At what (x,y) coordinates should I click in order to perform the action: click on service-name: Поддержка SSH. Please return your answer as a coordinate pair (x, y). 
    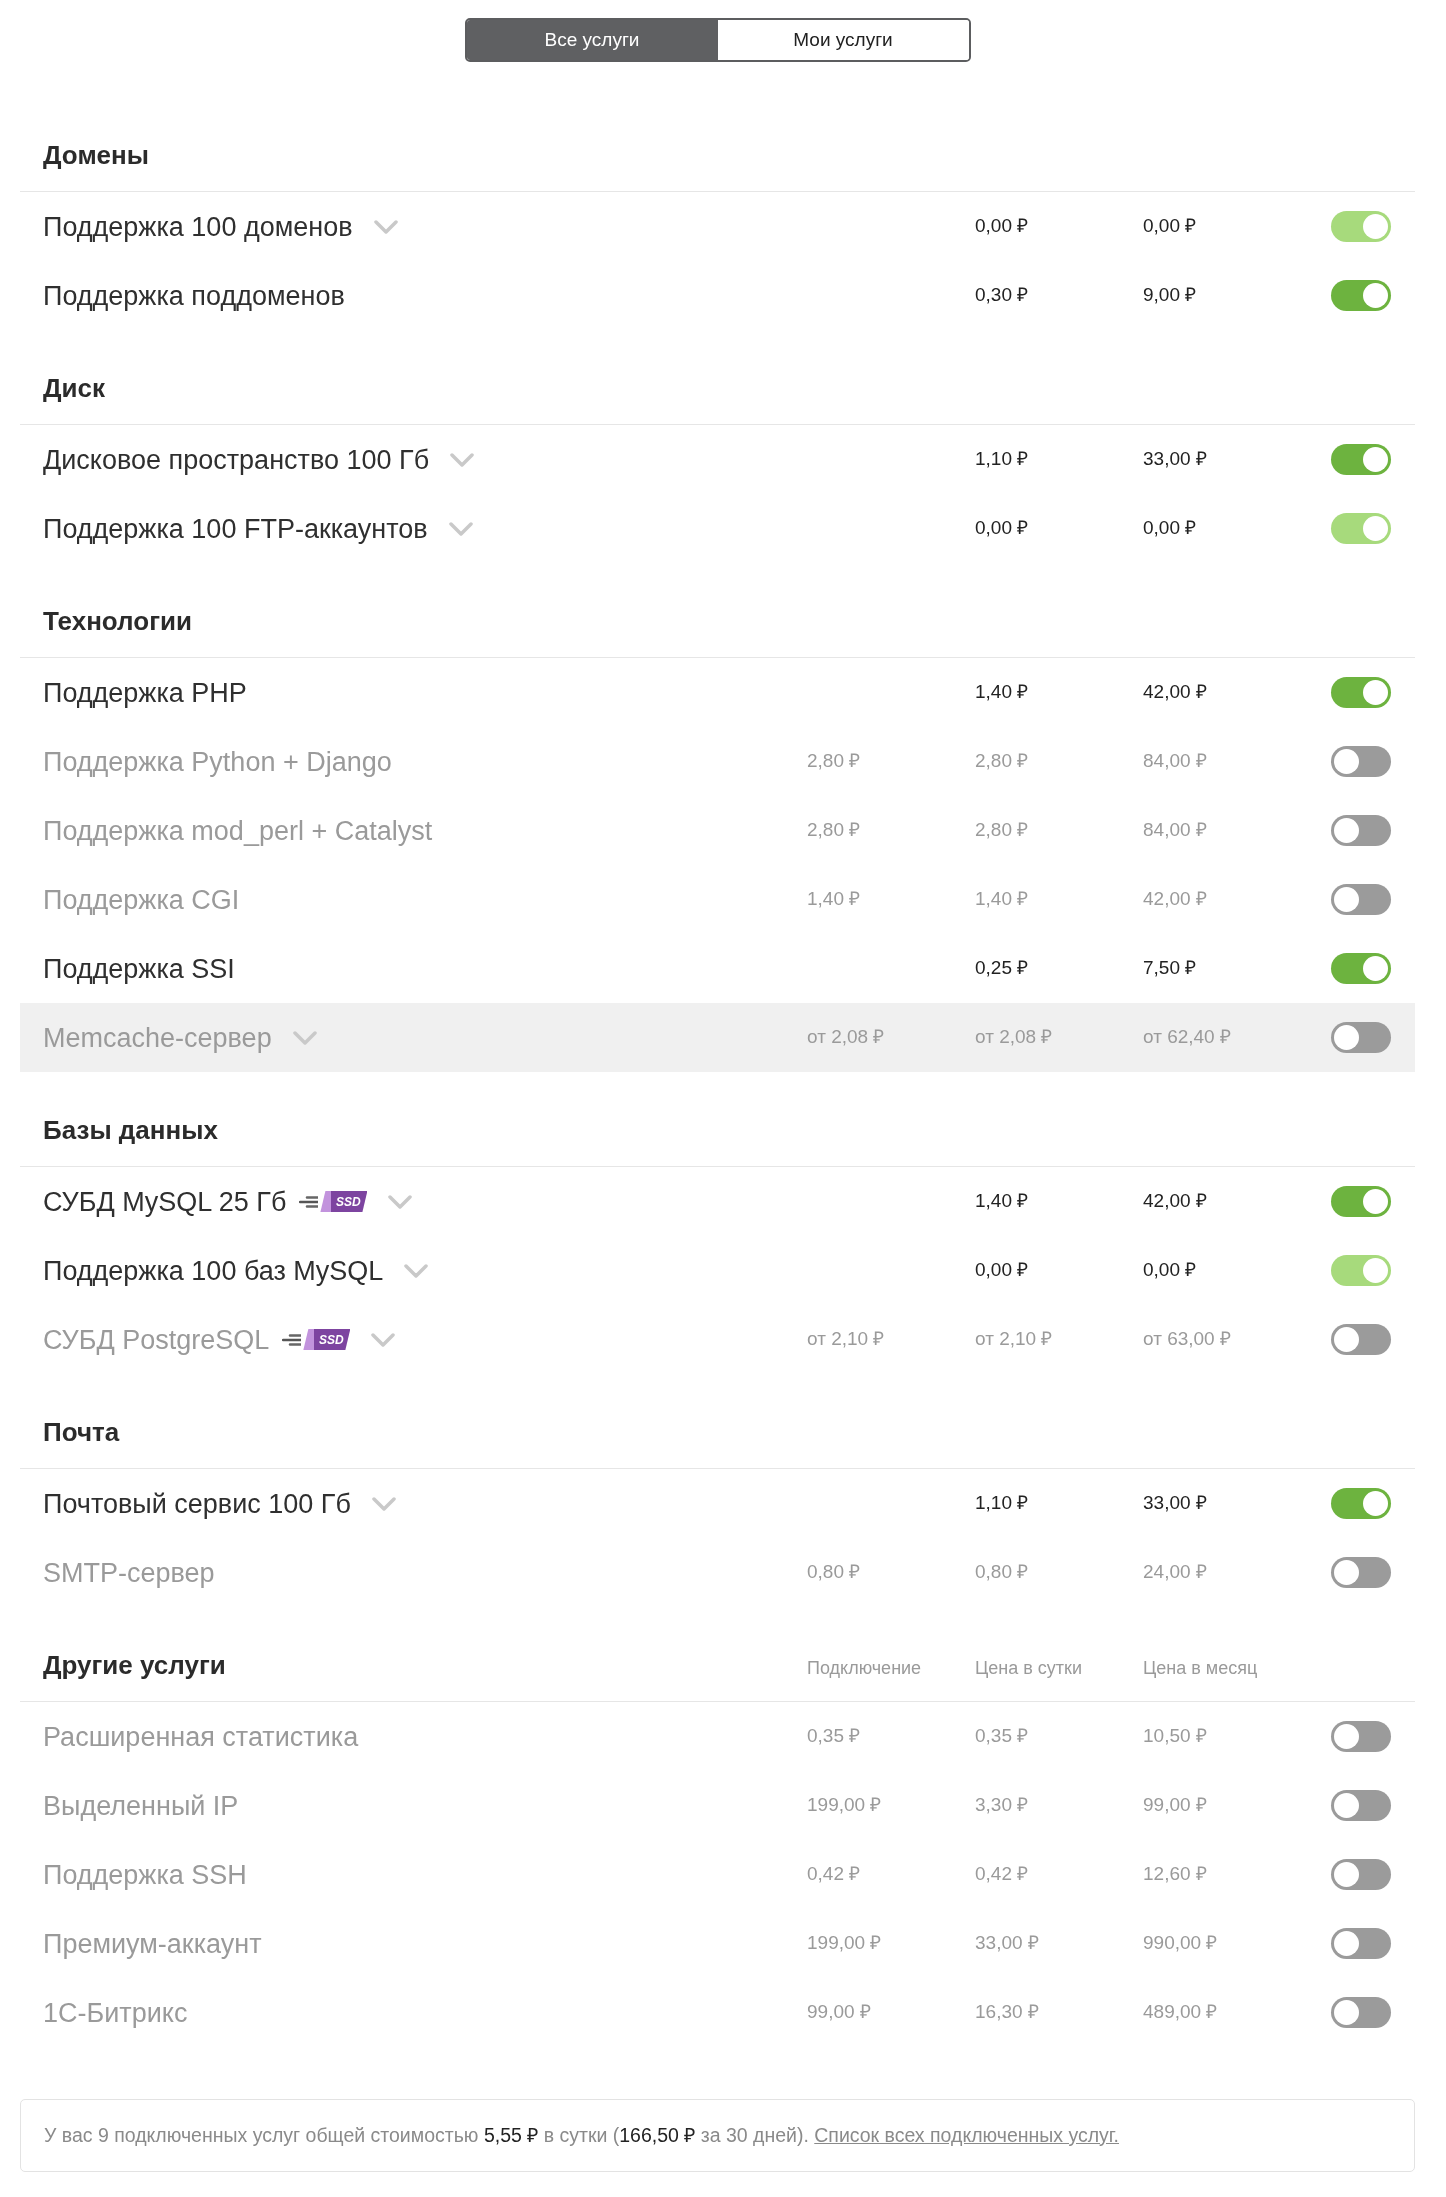
    Looking at the image, I should click on (145, 1875).